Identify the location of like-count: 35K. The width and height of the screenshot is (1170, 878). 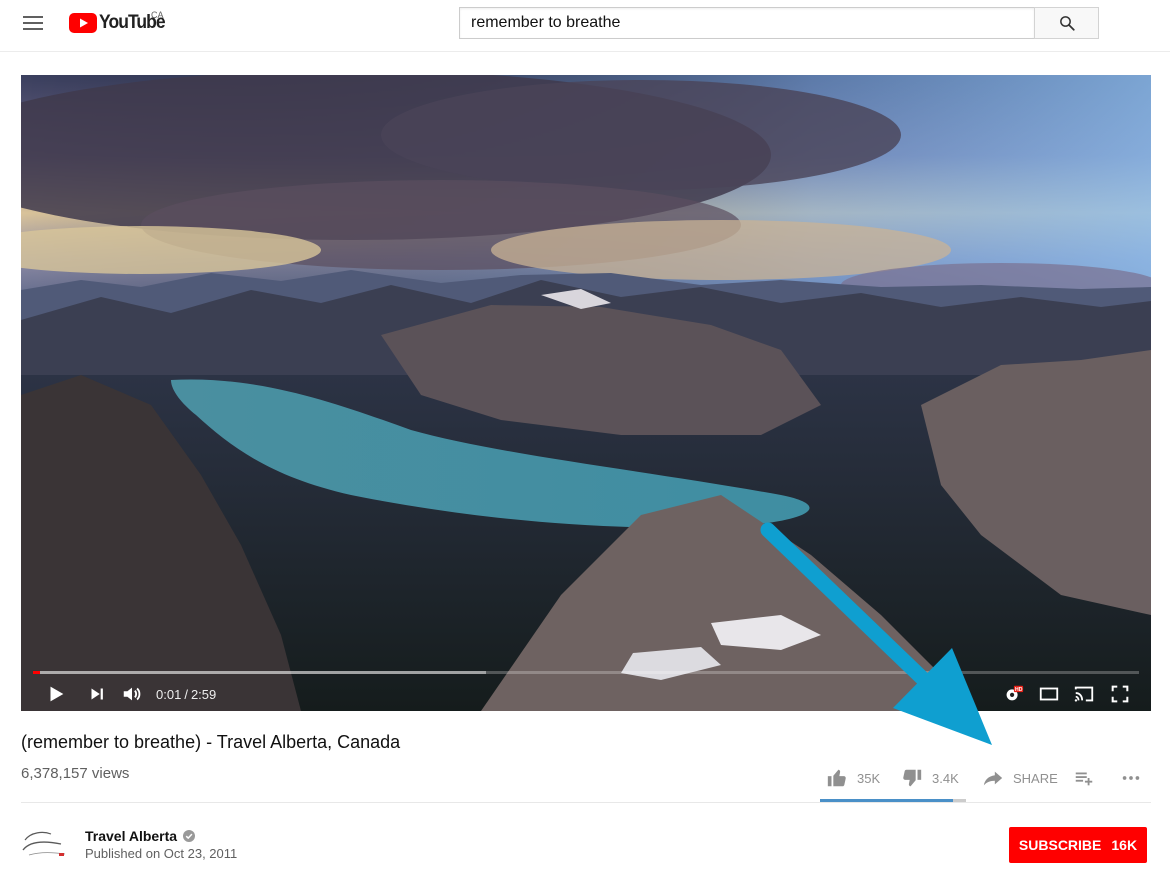
(869, 778).